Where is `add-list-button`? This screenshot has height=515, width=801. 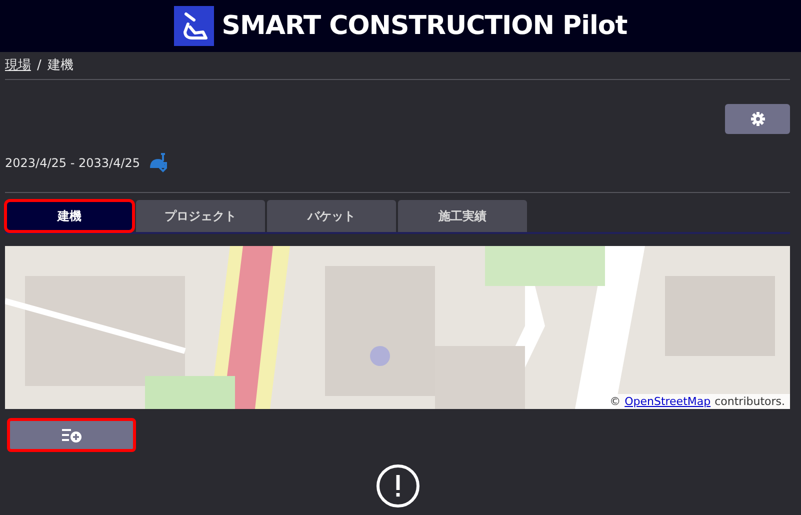
add-list-button is located at coordinates (71, 435).